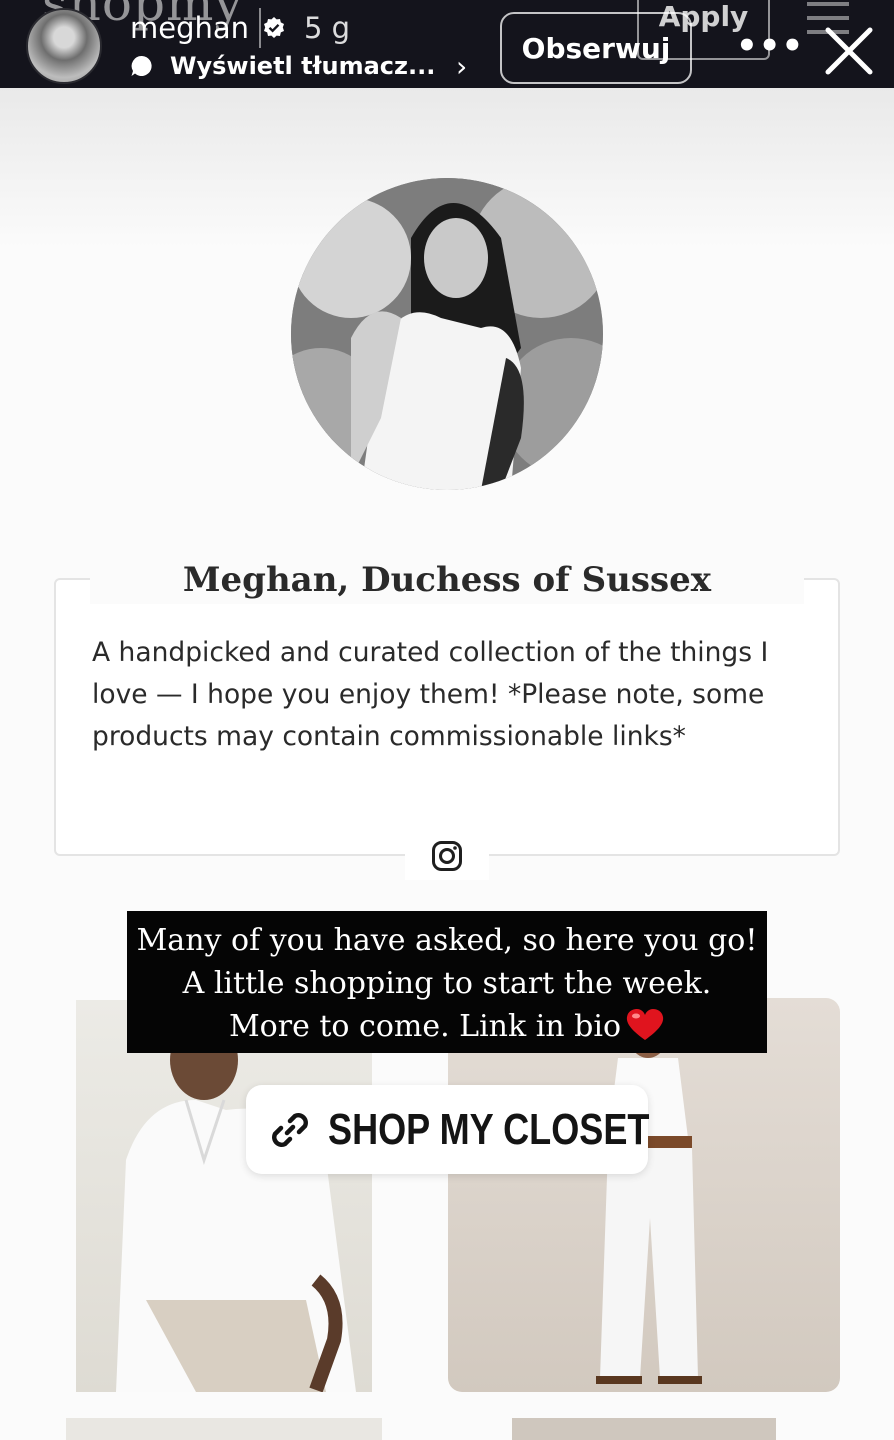  I want to click on product-tile-white-trousers, so click(644, 1195).